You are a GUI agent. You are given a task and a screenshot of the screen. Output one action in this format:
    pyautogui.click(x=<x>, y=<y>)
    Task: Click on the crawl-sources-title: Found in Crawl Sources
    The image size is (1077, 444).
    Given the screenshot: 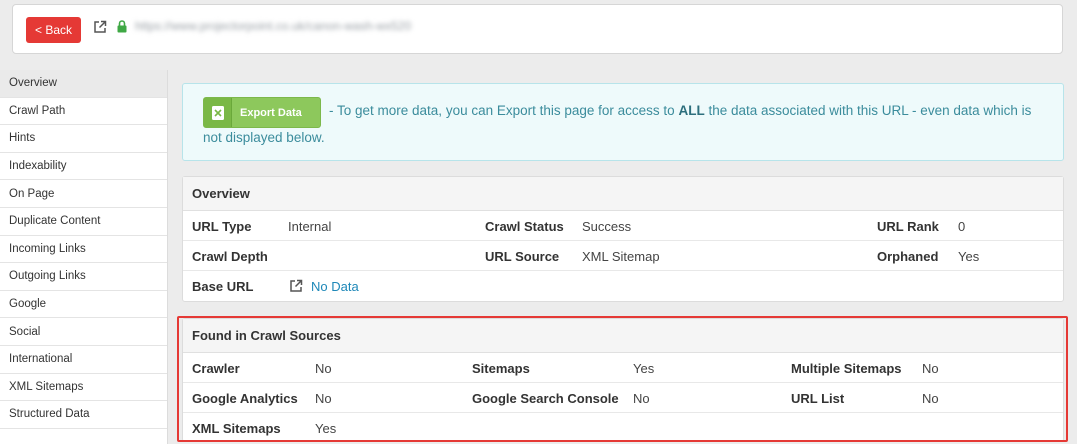 What is the action you would take?
    pyautogui.click(x=623, y=336)
    